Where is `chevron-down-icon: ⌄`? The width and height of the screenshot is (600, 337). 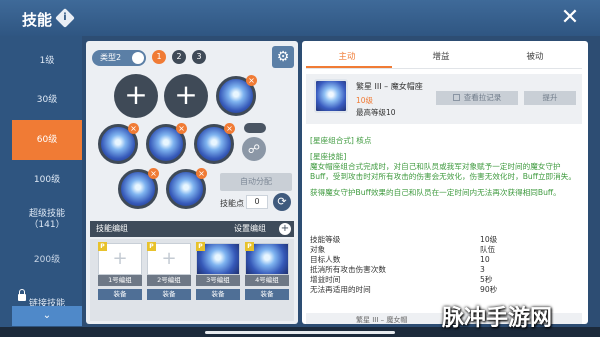
chevron-down-icon: ⌄ is located at coordinates (47, 316).